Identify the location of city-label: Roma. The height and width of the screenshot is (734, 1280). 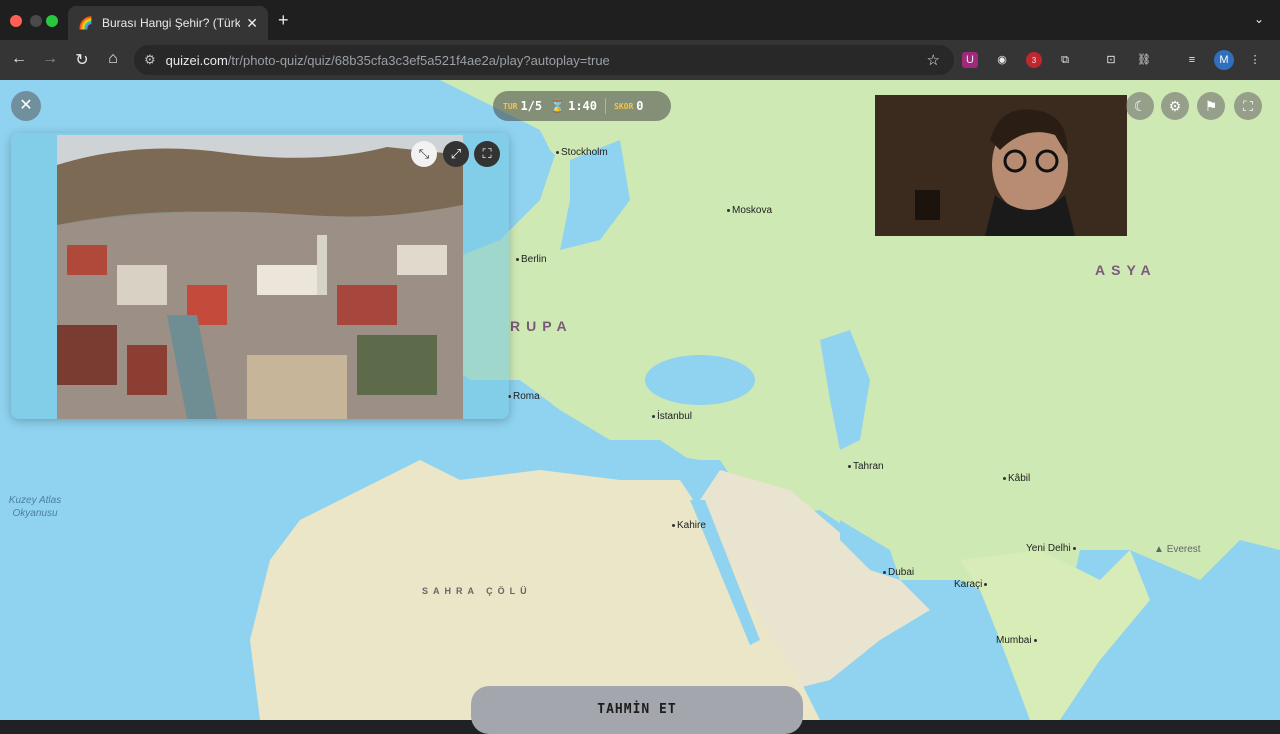
(524, 396).